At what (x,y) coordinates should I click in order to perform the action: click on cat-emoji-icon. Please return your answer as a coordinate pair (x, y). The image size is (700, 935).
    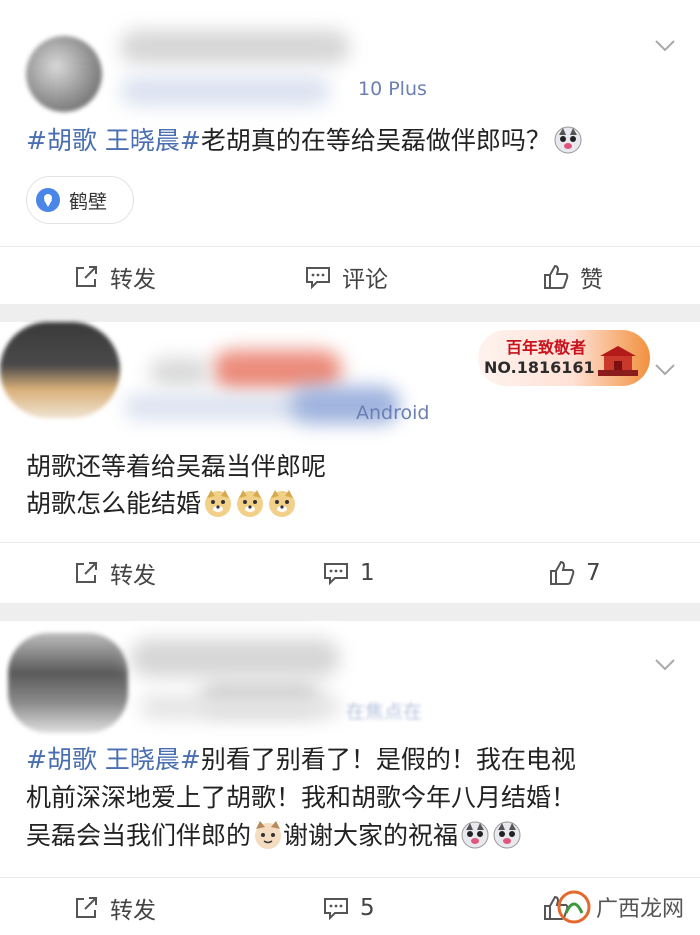
    Looking at the image, I should click on (268, 835).